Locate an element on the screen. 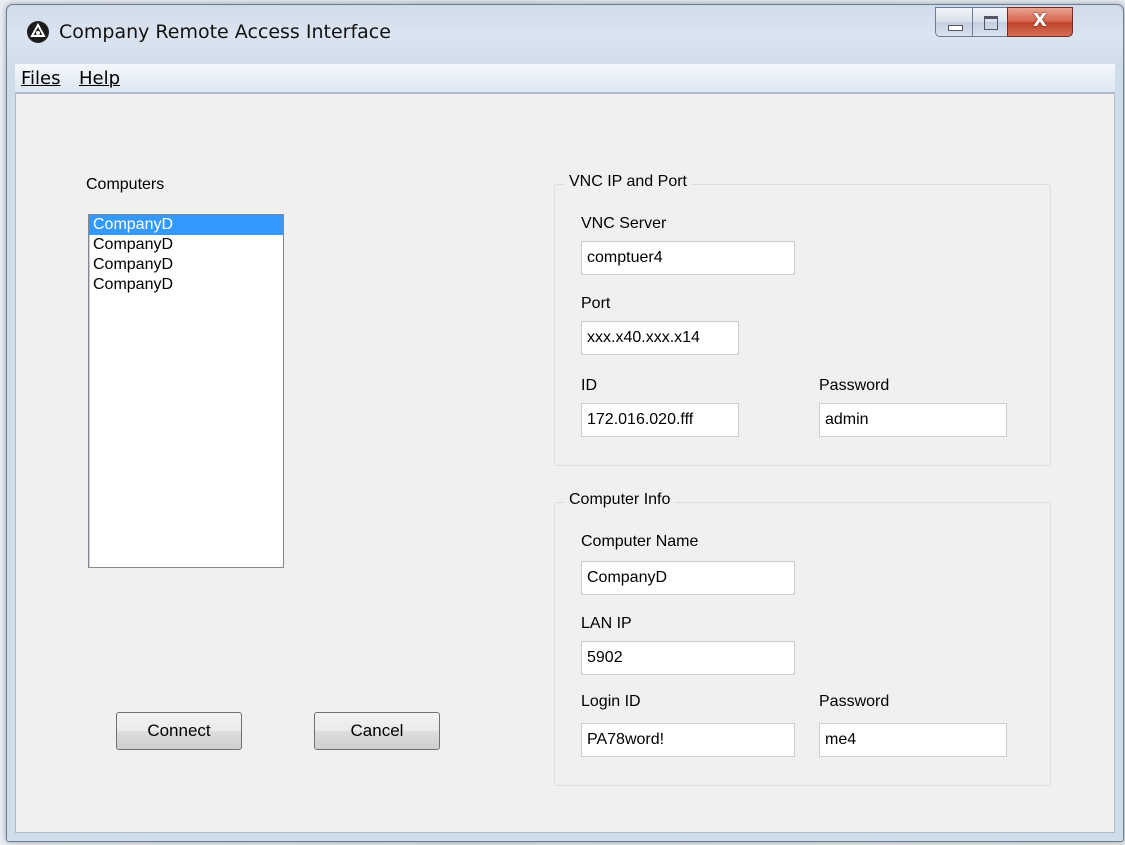 This screenshot has width=1125, height=845. port-label: Port is located at coordinates (596, 303).